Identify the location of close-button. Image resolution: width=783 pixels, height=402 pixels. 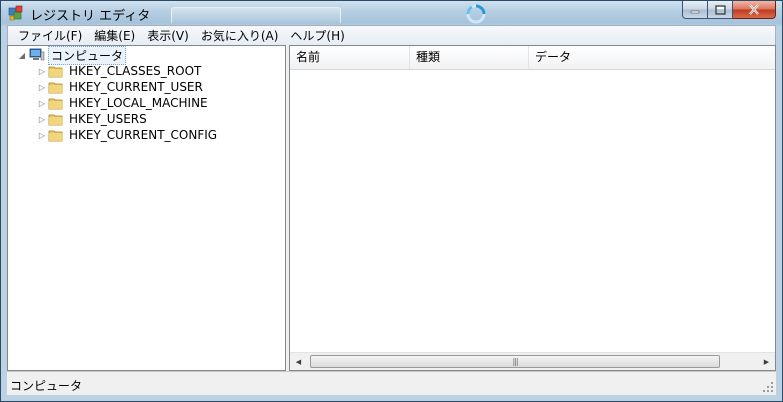
(754, 10).